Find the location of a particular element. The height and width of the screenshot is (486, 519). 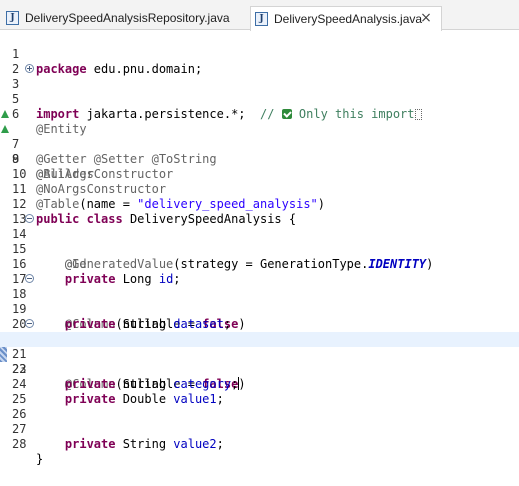

current-code-line: 22 private String category; is located at coordinates (259, 361).